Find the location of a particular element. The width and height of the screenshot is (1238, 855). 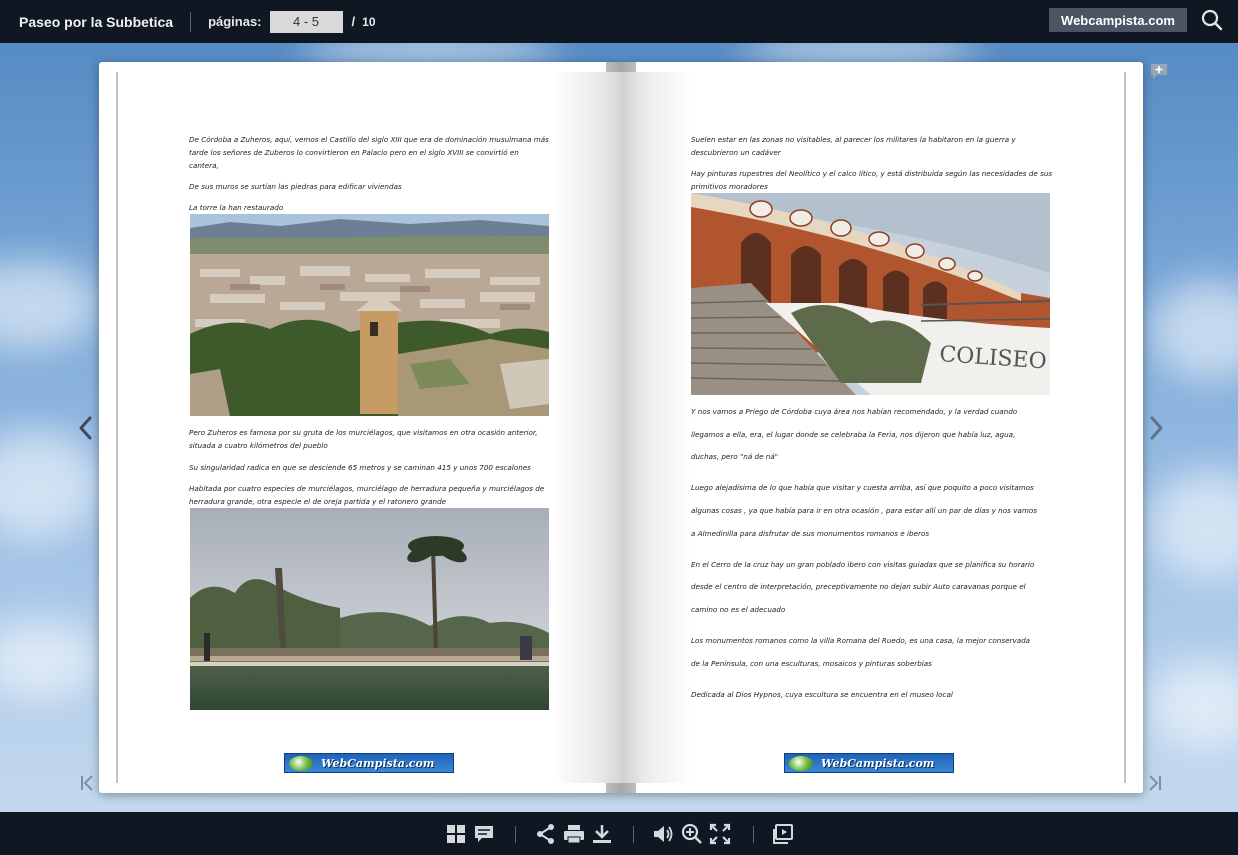

webcampista-button: Webcampista.com is located at coordinates (1118, 20).